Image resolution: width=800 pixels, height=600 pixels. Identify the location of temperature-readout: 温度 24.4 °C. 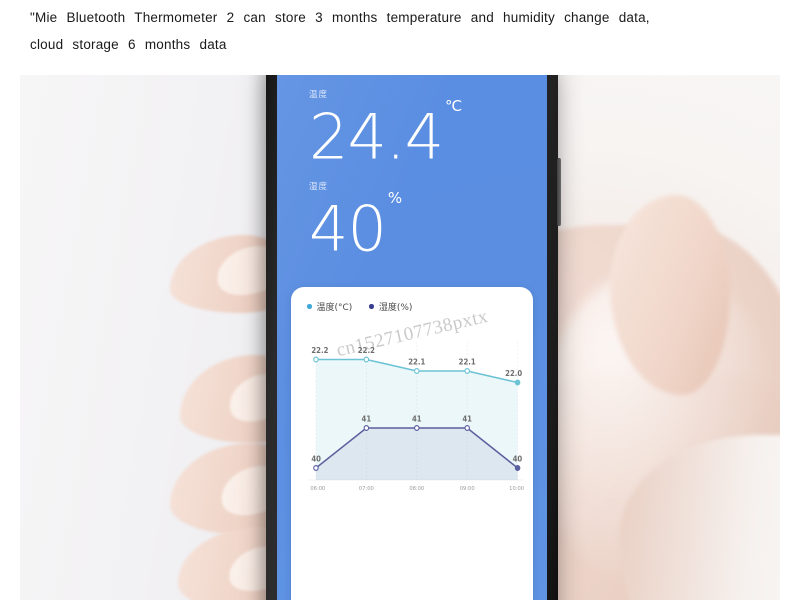
(385, 128).